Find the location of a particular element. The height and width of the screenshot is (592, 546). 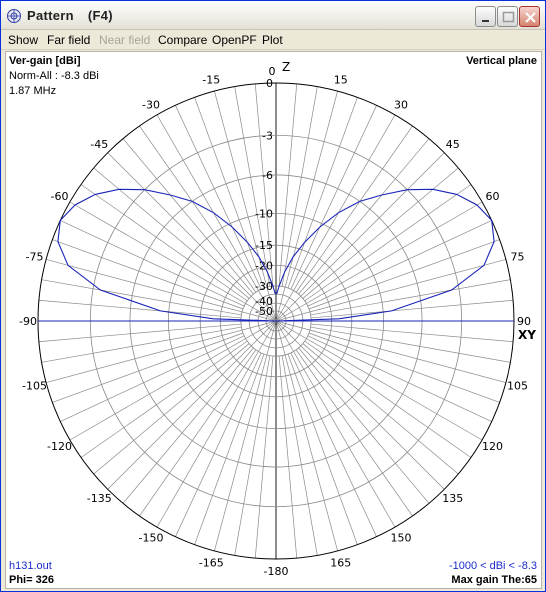

axis-label-z: Z is located at coordinates (286, 67).